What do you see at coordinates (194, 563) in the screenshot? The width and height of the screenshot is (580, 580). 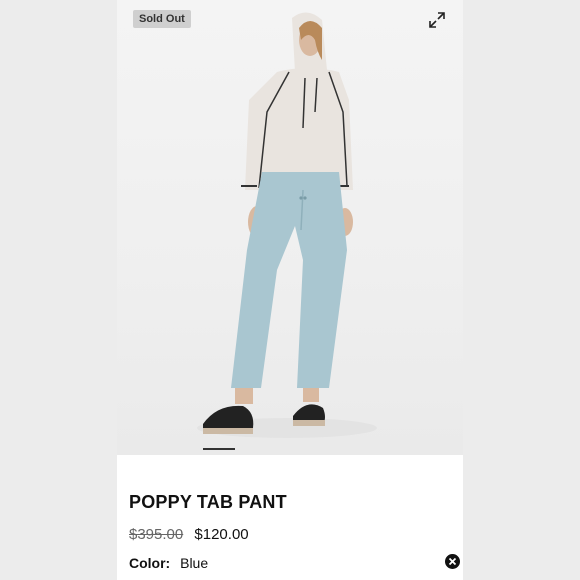 I see `color-value: Blue` at bounding box center [194, 563].